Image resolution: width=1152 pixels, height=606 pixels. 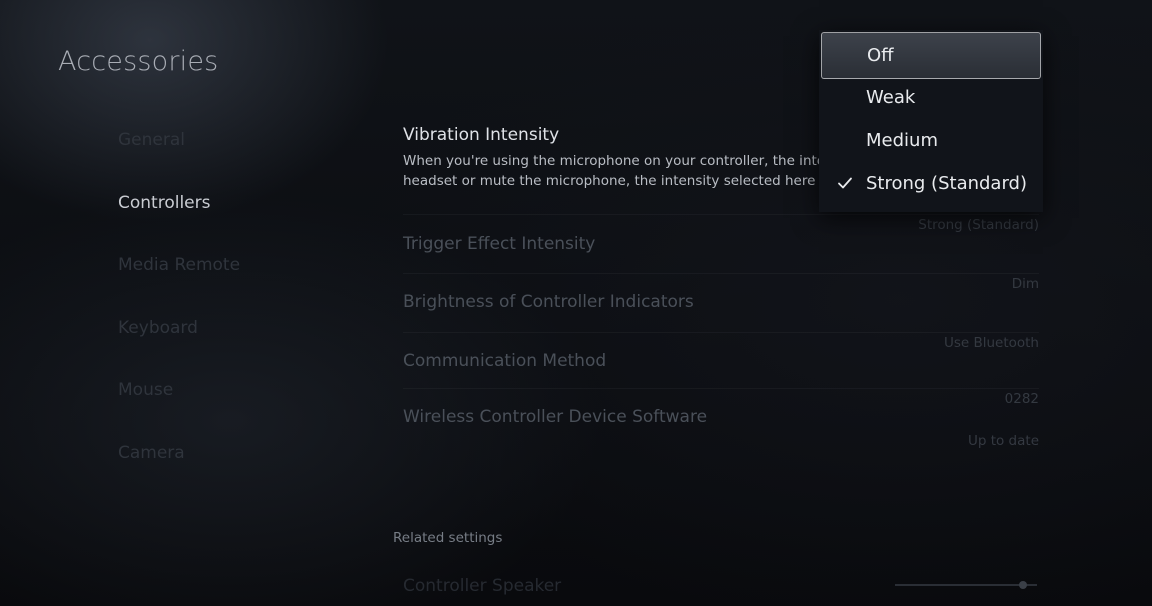 What do you see at coordinates (548, 302) in the screenshot?
I see `setting-label: Brightness of Controller Indicators` at bounding box center [548, 302].